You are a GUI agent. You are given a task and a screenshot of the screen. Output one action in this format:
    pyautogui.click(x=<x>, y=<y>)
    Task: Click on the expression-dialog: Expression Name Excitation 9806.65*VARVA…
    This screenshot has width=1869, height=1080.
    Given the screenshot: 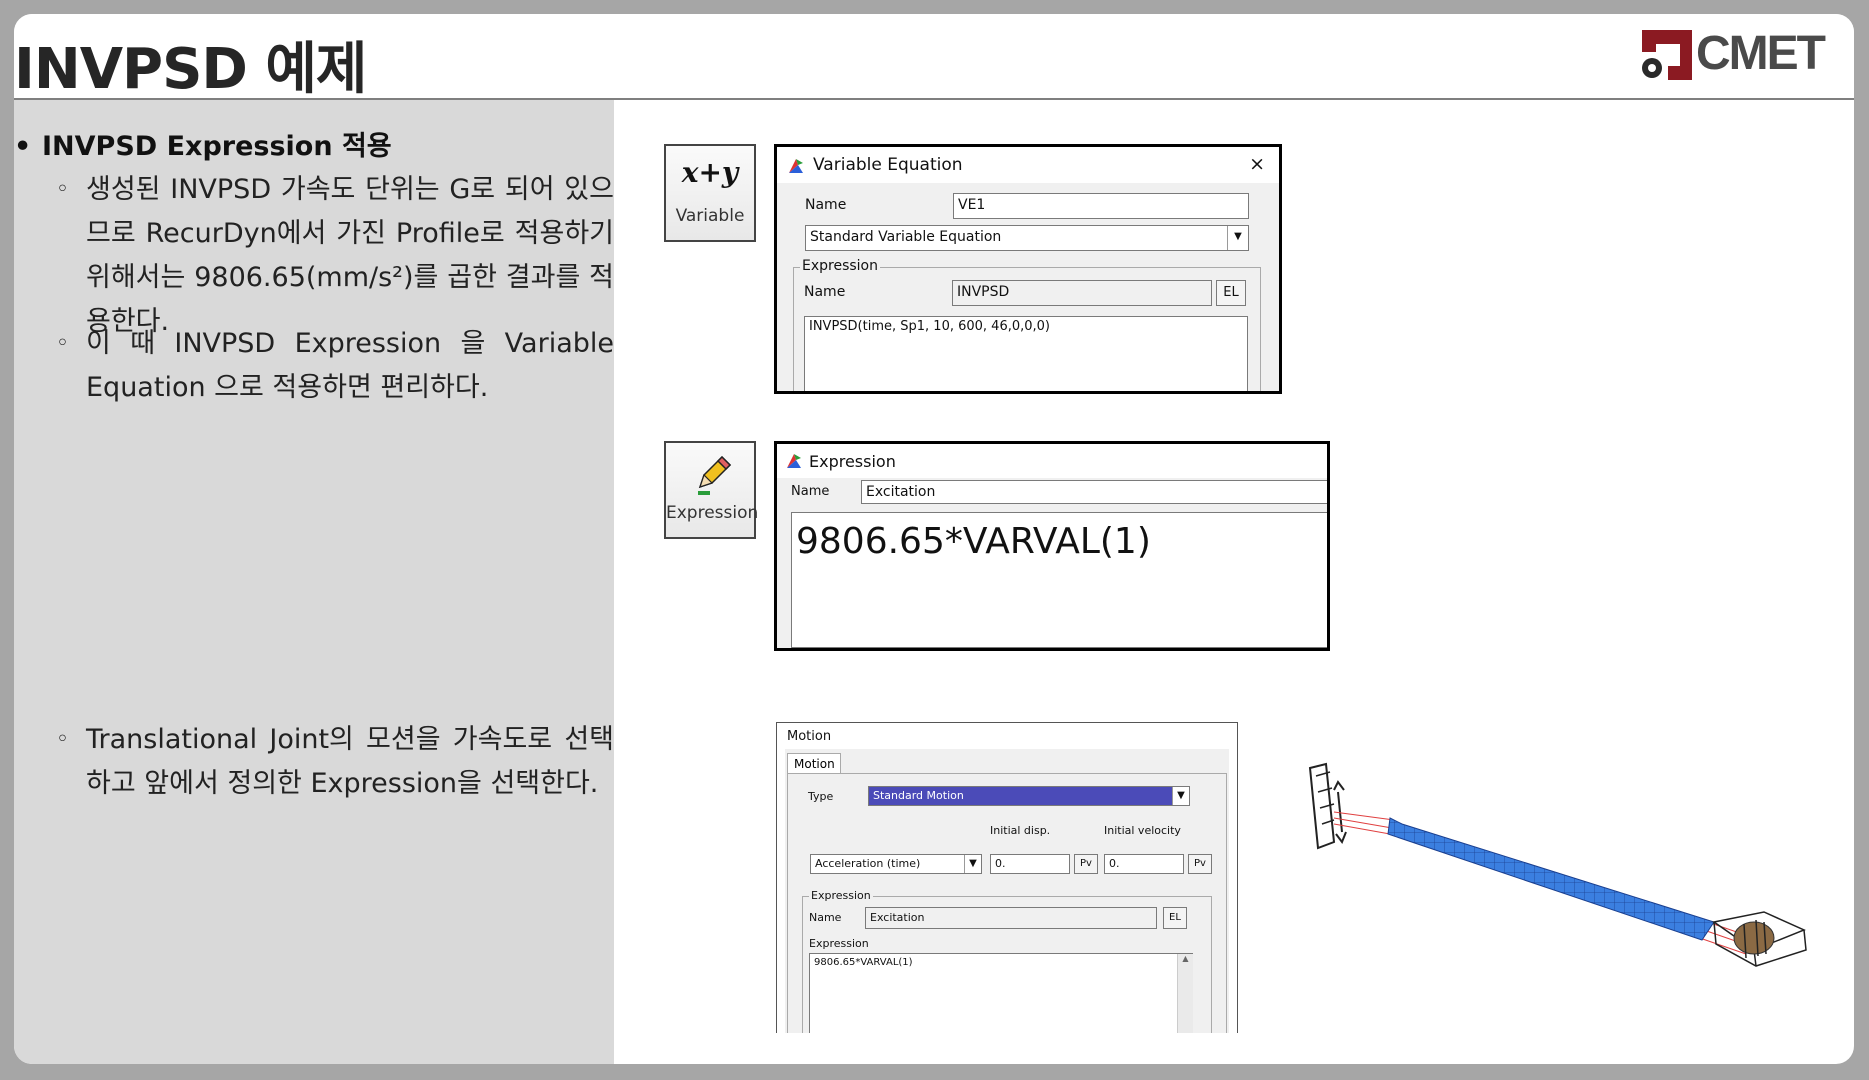 What is the action you would take?
    pyautogui.click(x=1052, y=546)
    